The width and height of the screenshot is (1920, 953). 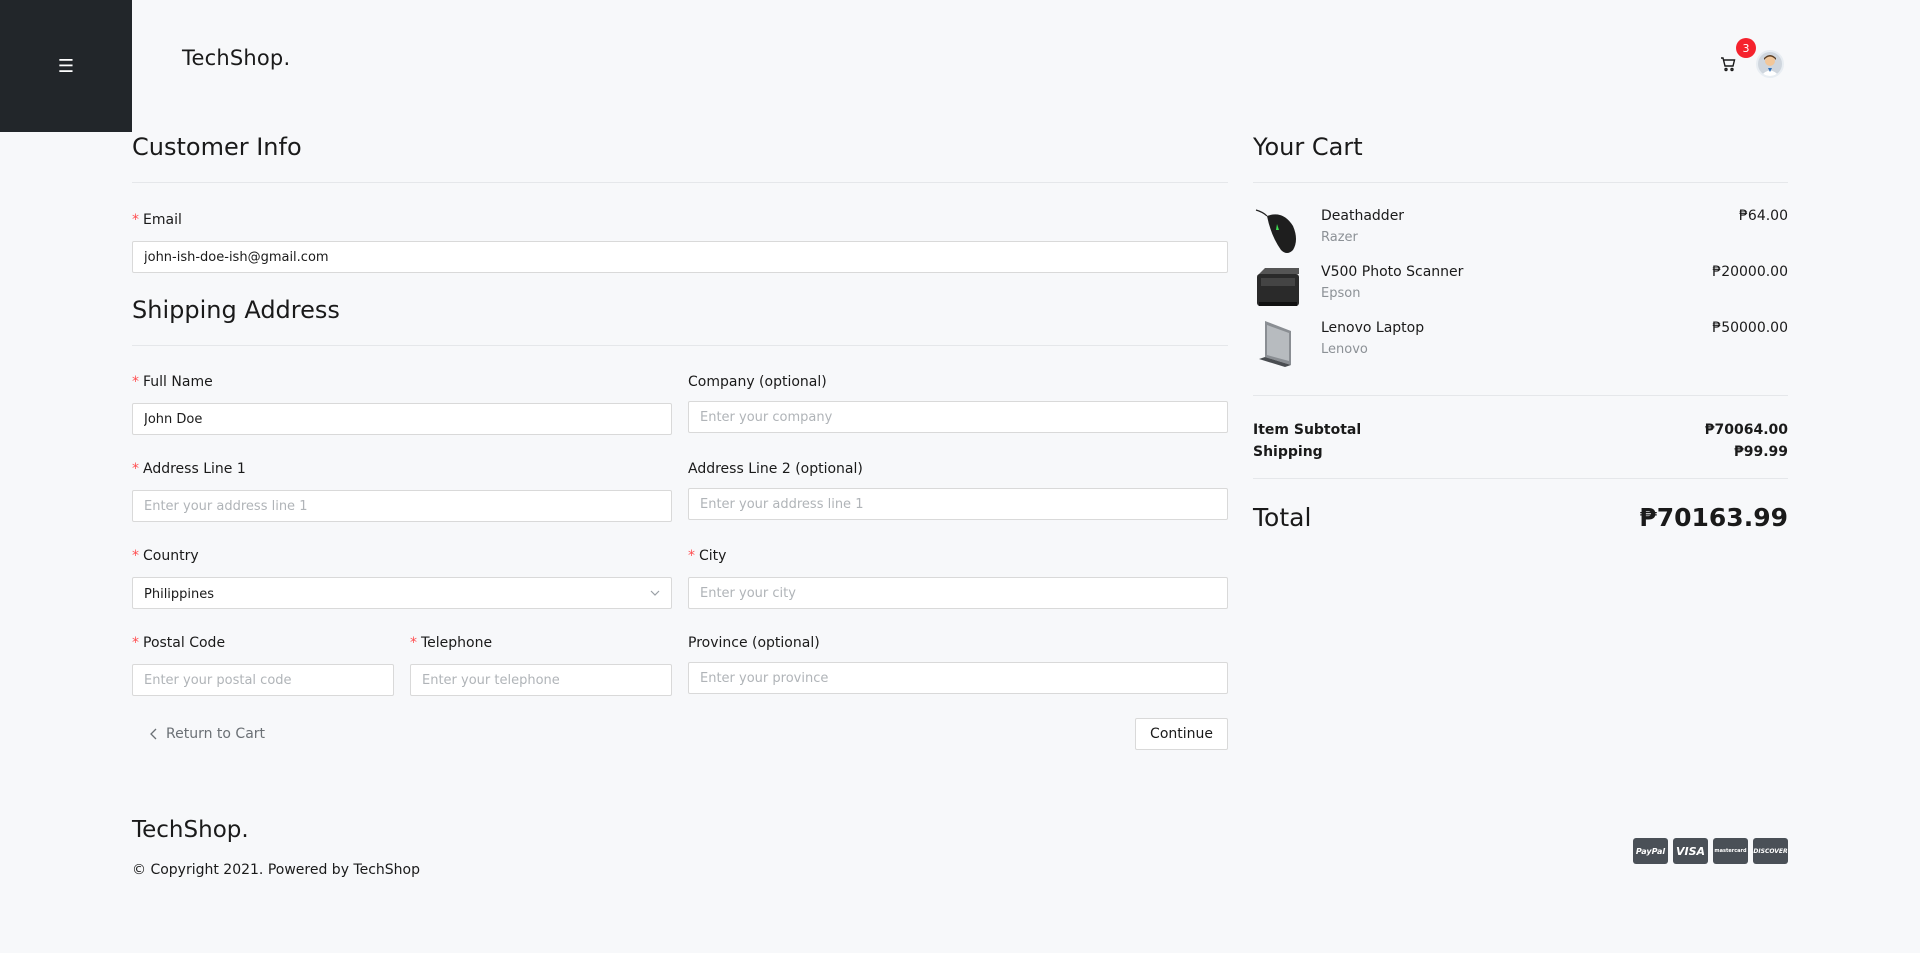 I want to click on cart-icon, so click(x=1728, y=64).